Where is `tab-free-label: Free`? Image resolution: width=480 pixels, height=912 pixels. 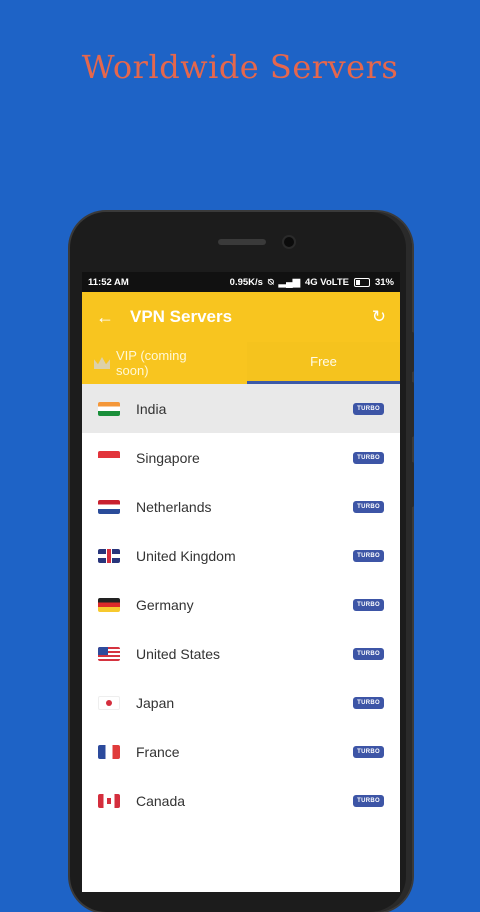
tab-free-label: Free is located at coordinates (323, 361).